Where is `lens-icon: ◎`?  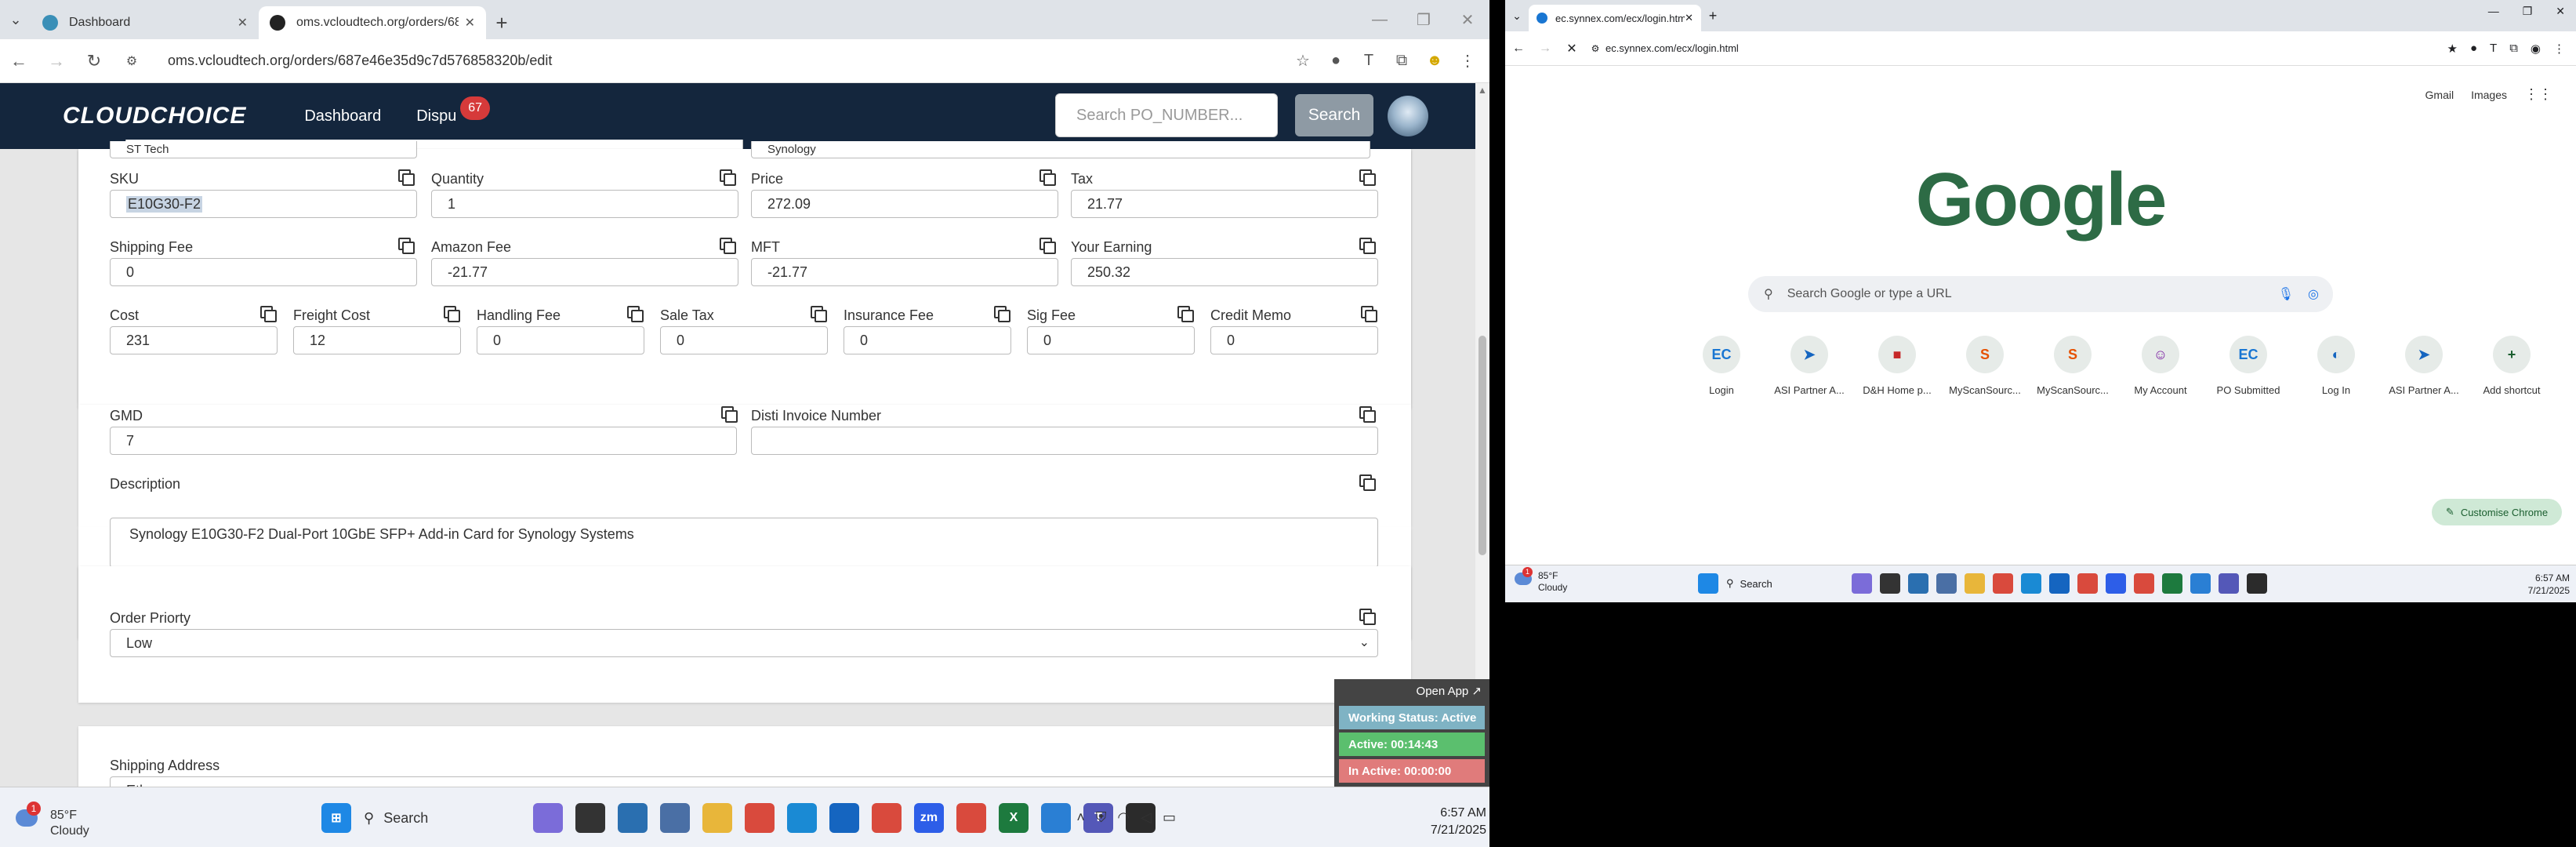 lens-icon: ◎ is located at coordinates (2313, 294).